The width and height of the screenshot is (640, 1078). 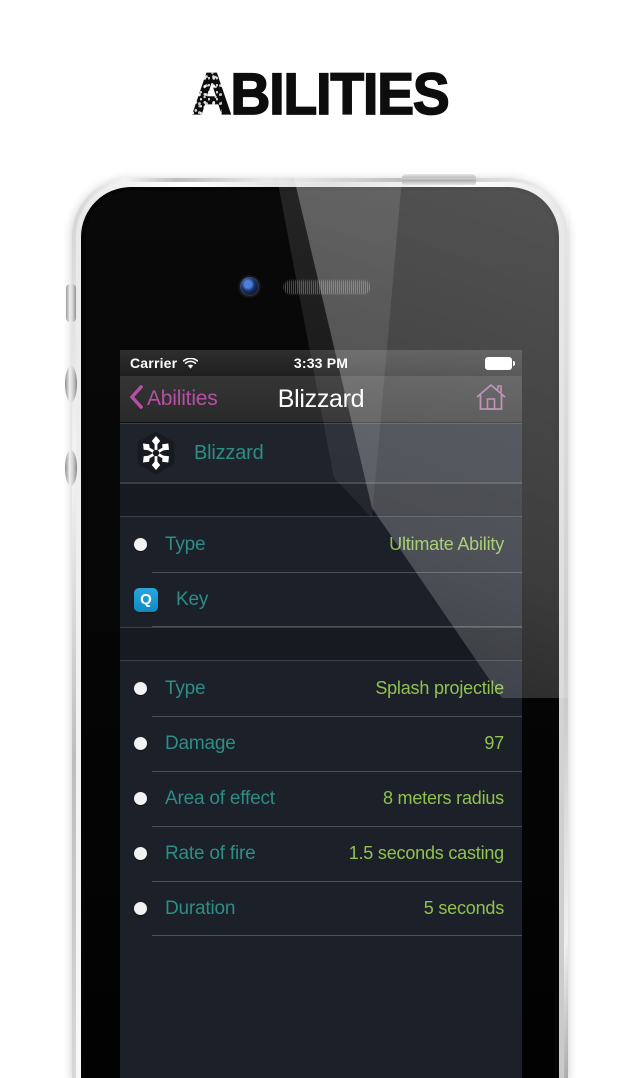 What do you see at coordinates (220, 798) in the screenshot?
I see `row-label: Area of effect` at bounding box center [220, 798].